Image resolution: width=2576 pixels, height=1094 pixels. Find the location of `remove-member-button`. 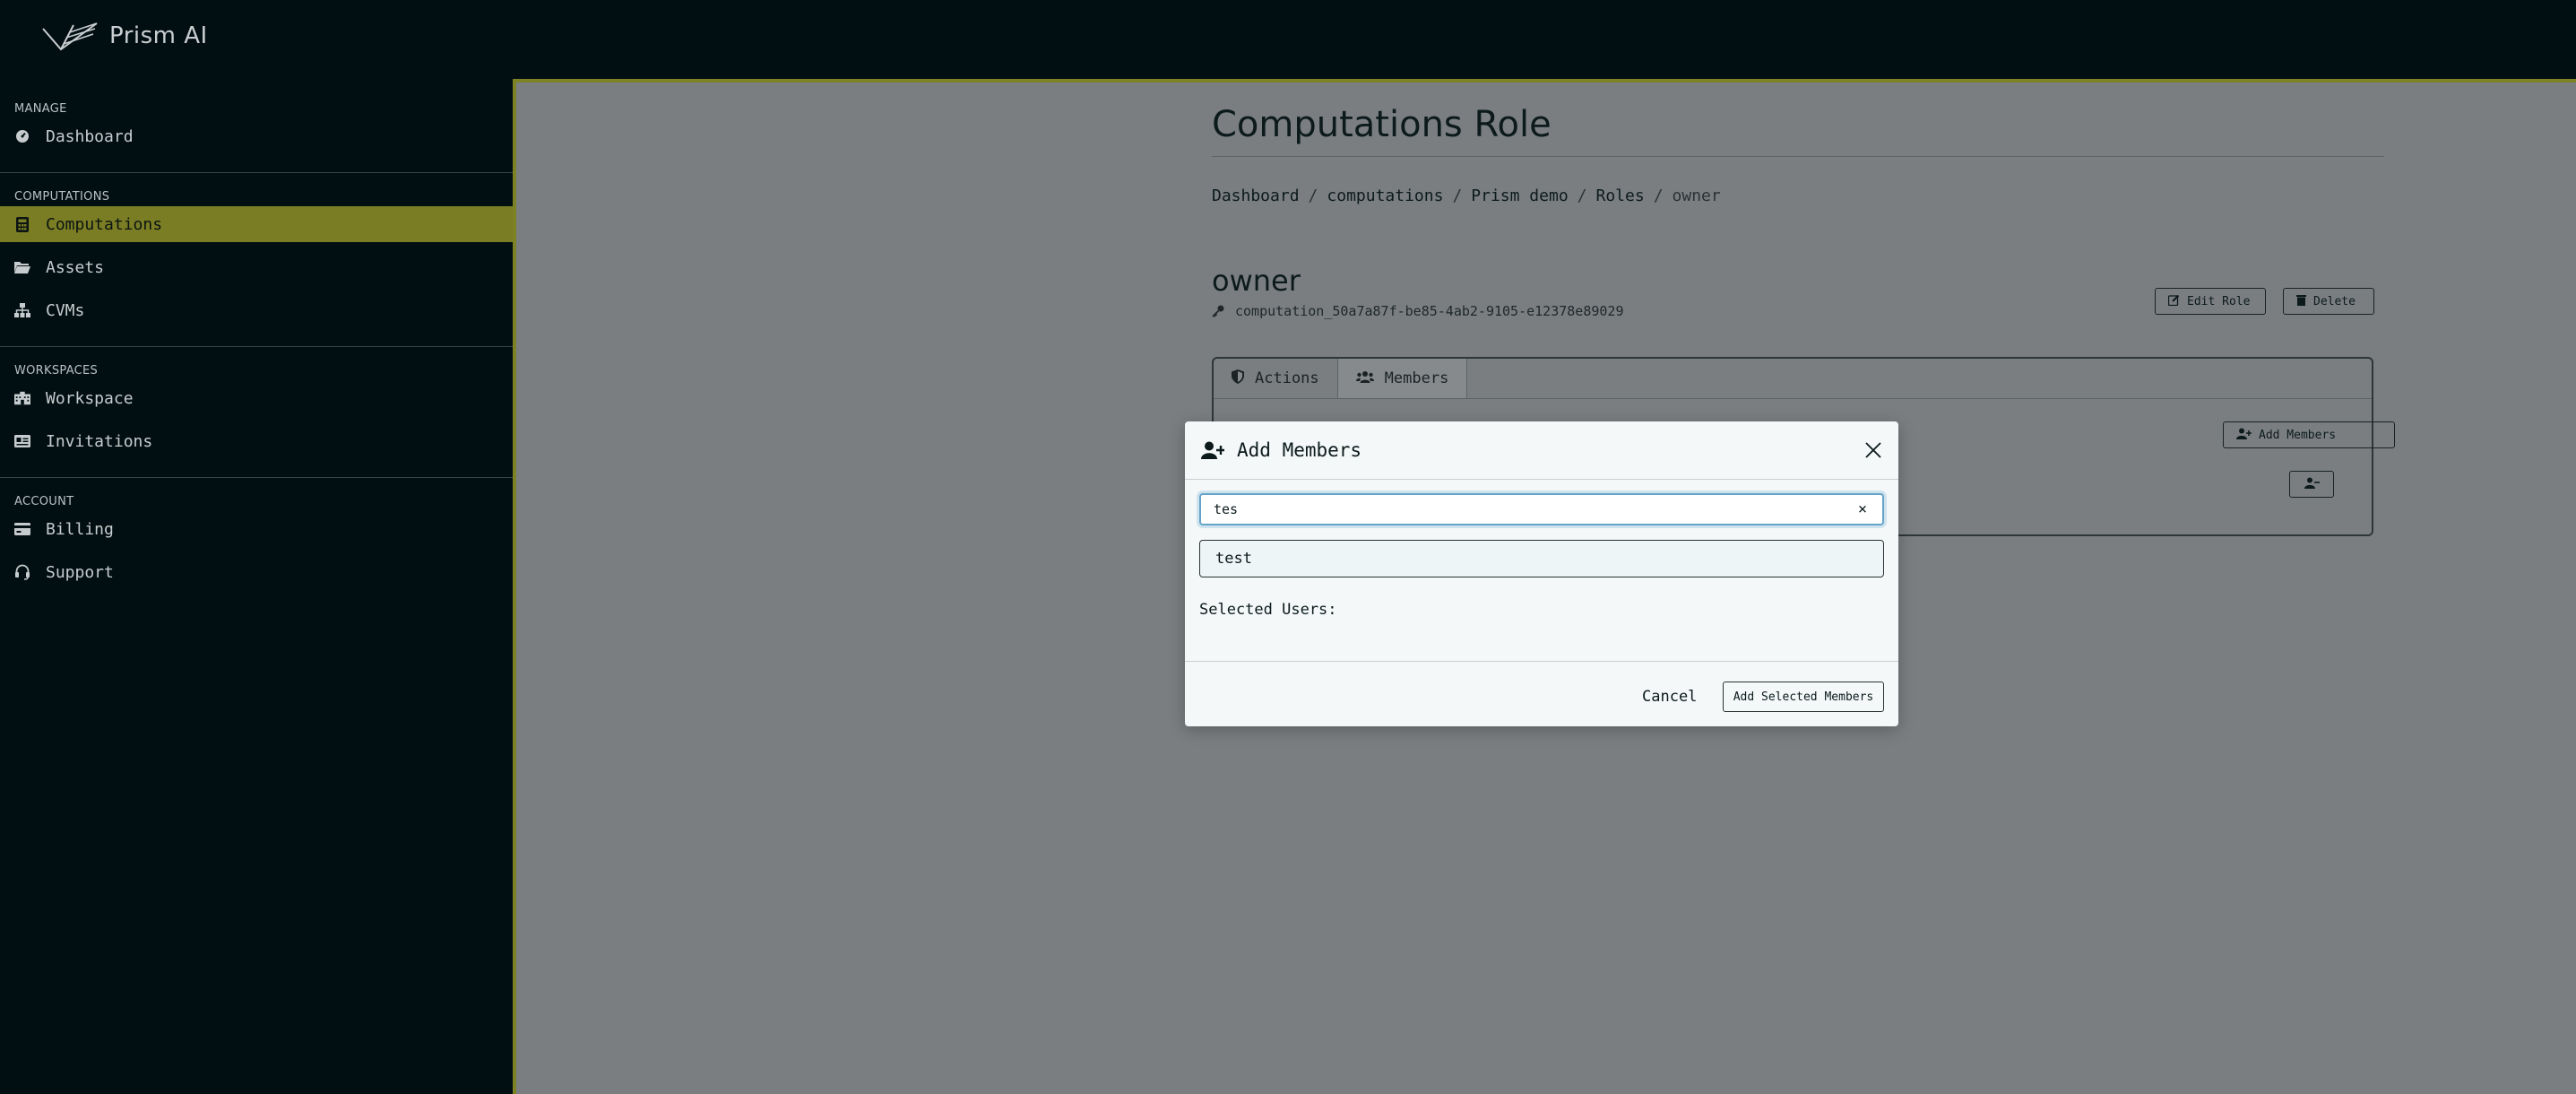

remove-member-button is located at coordinates (2311, 484).